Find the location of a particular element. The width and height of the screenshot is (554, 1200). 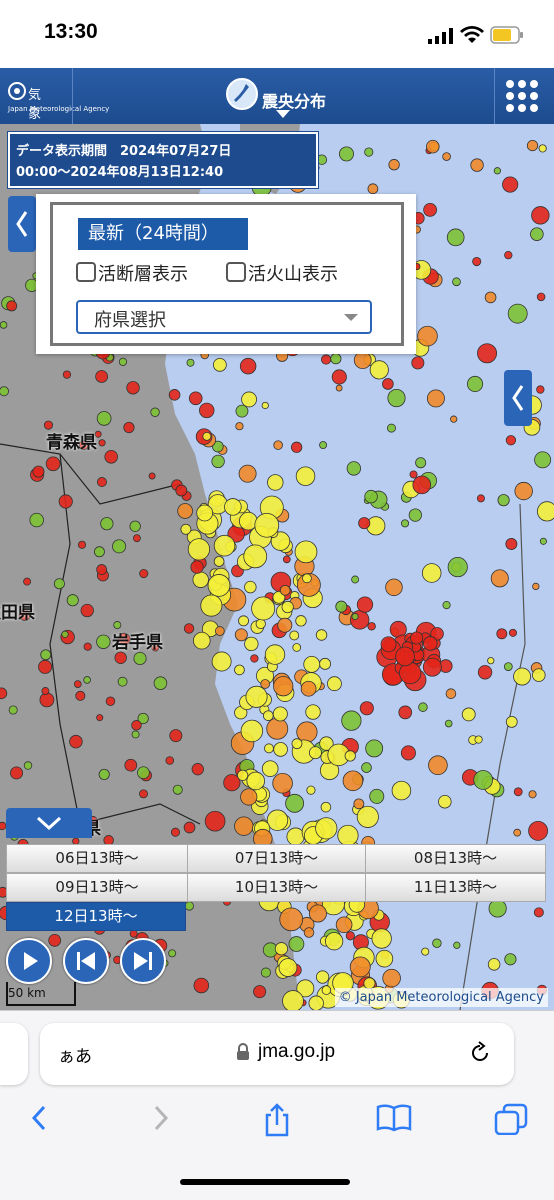

forward-icon is located at coordinates (160, 1118).